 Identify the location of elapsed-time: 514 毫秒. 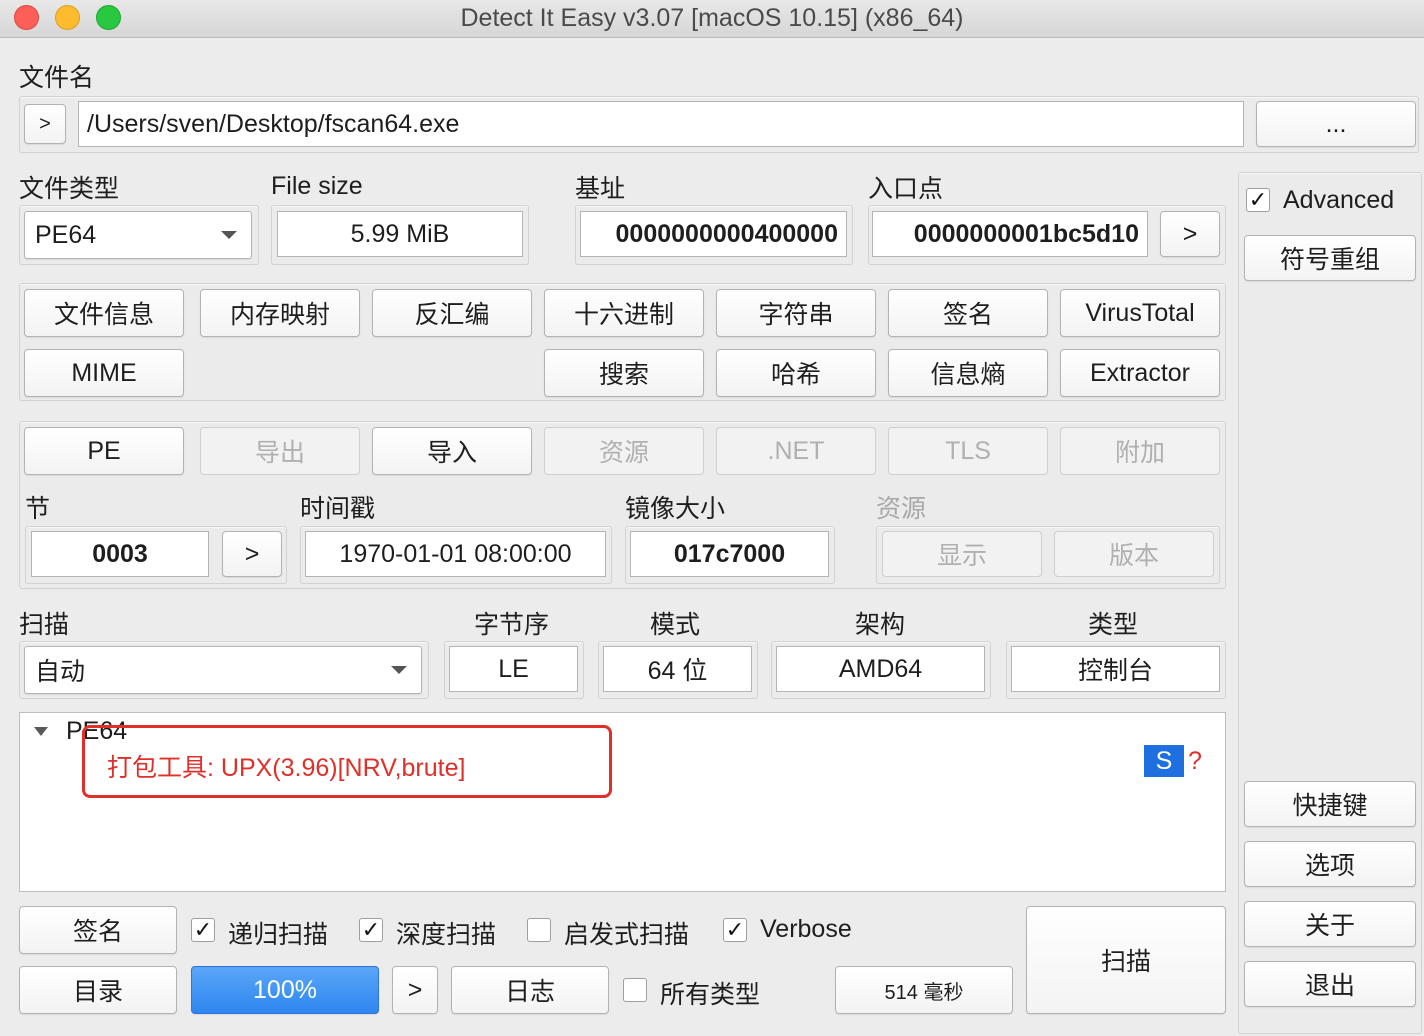
(924, 990).